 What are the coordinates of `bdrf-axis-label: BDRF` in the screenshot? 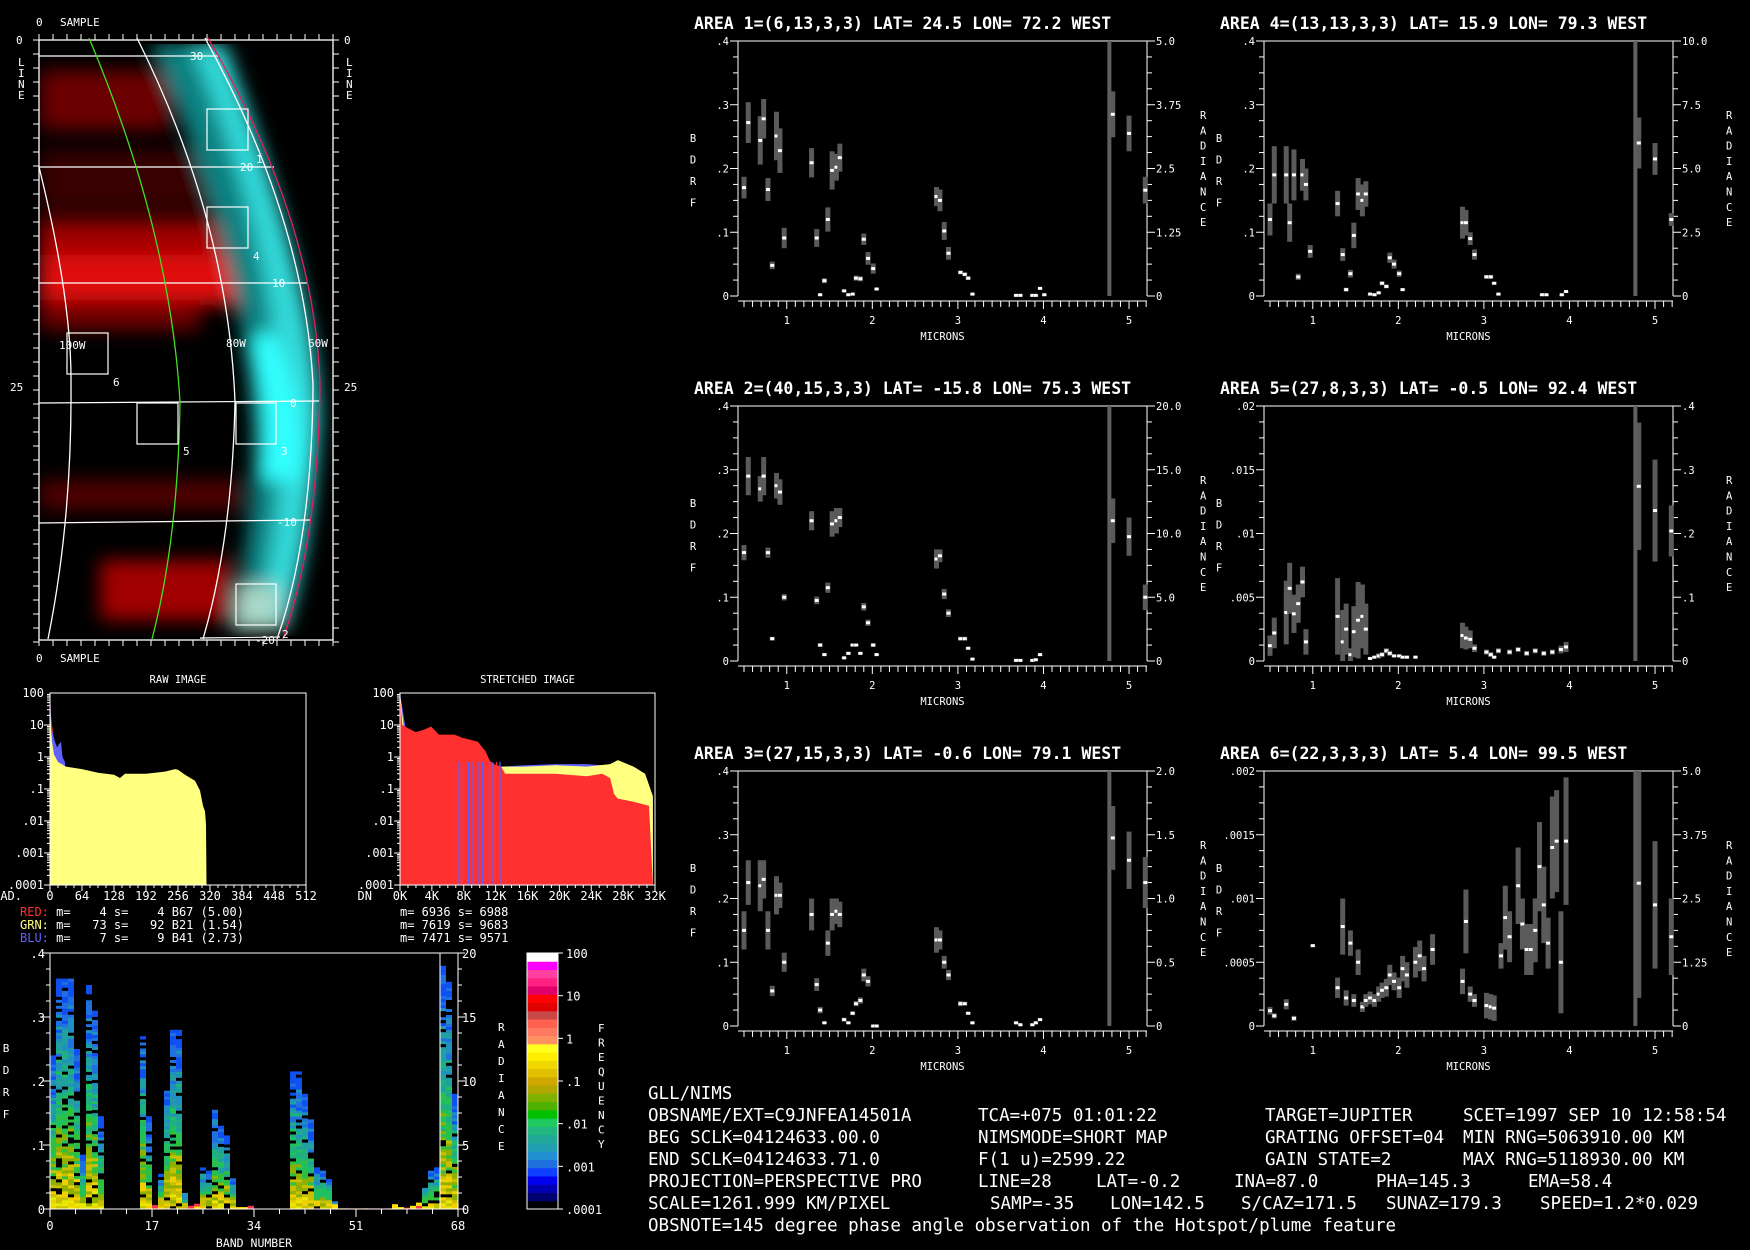 It's located at (693, 176).